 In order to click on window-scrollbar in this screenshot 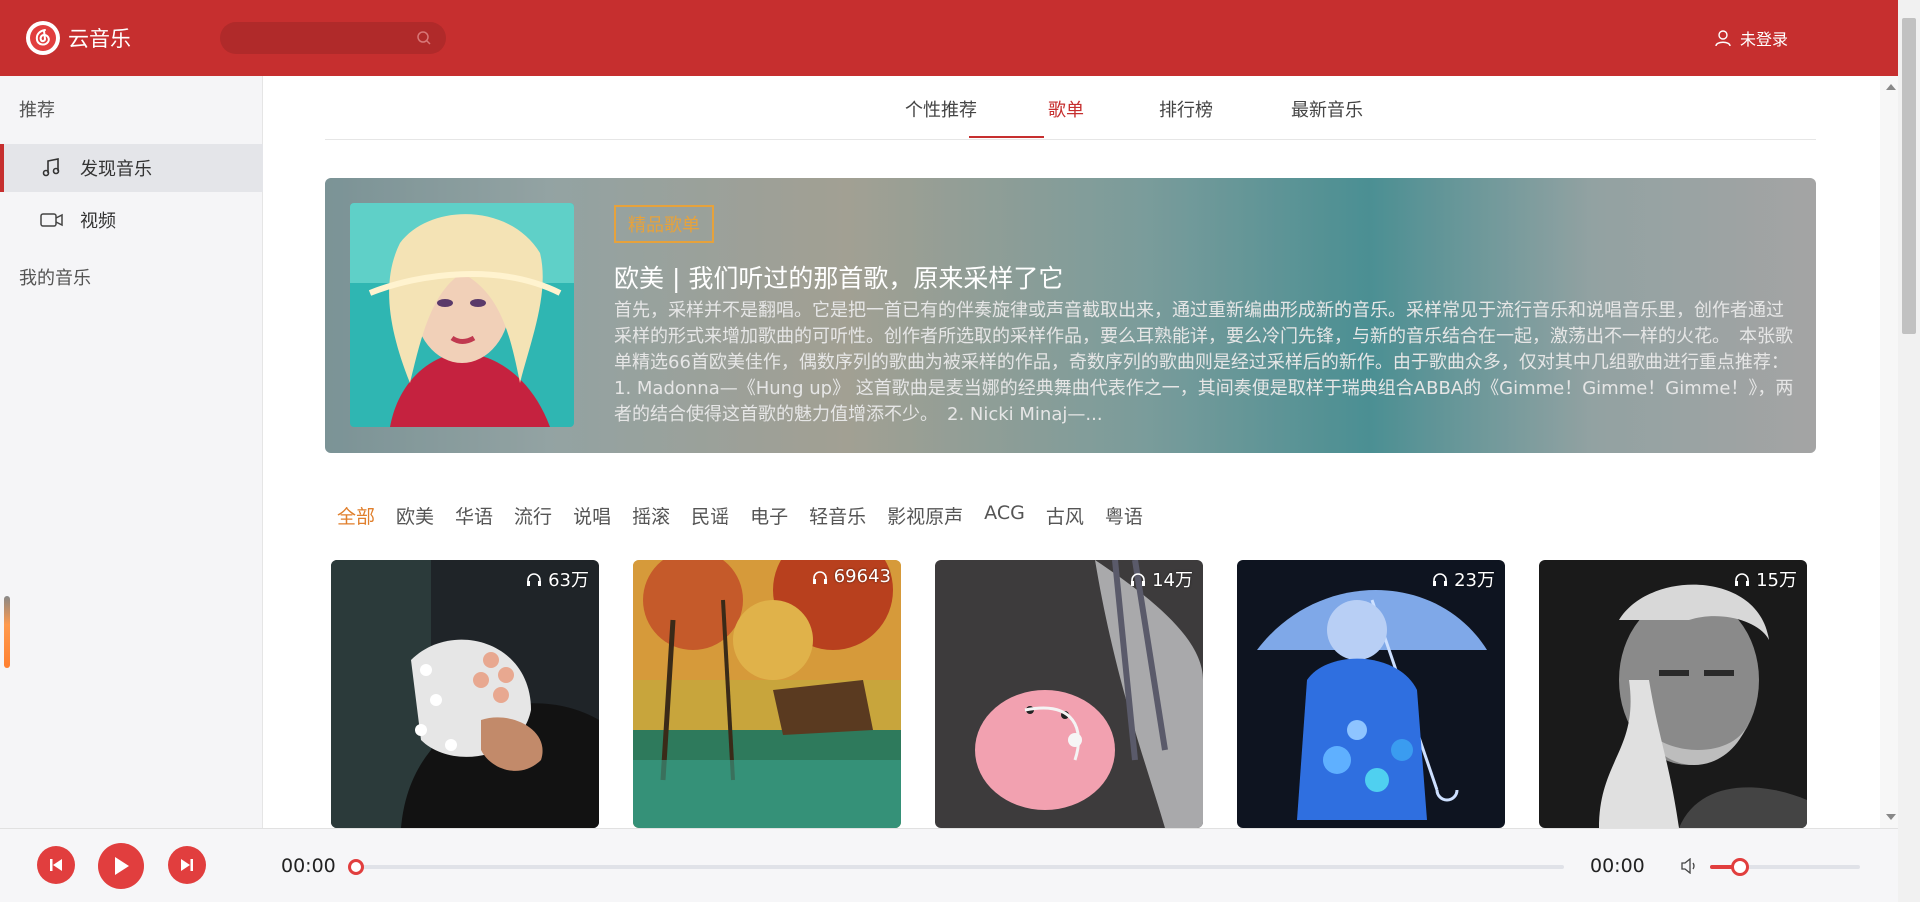, I will do `click(1909, 451)`.